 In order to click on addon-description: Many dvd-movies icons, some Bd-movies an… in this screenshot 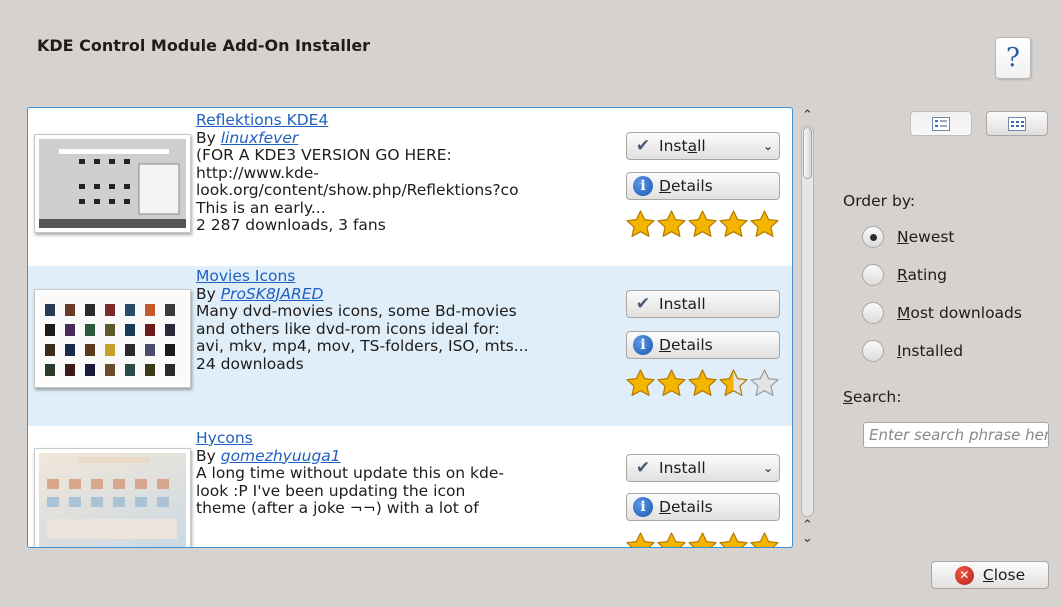, I will do `click(362, 328)`.